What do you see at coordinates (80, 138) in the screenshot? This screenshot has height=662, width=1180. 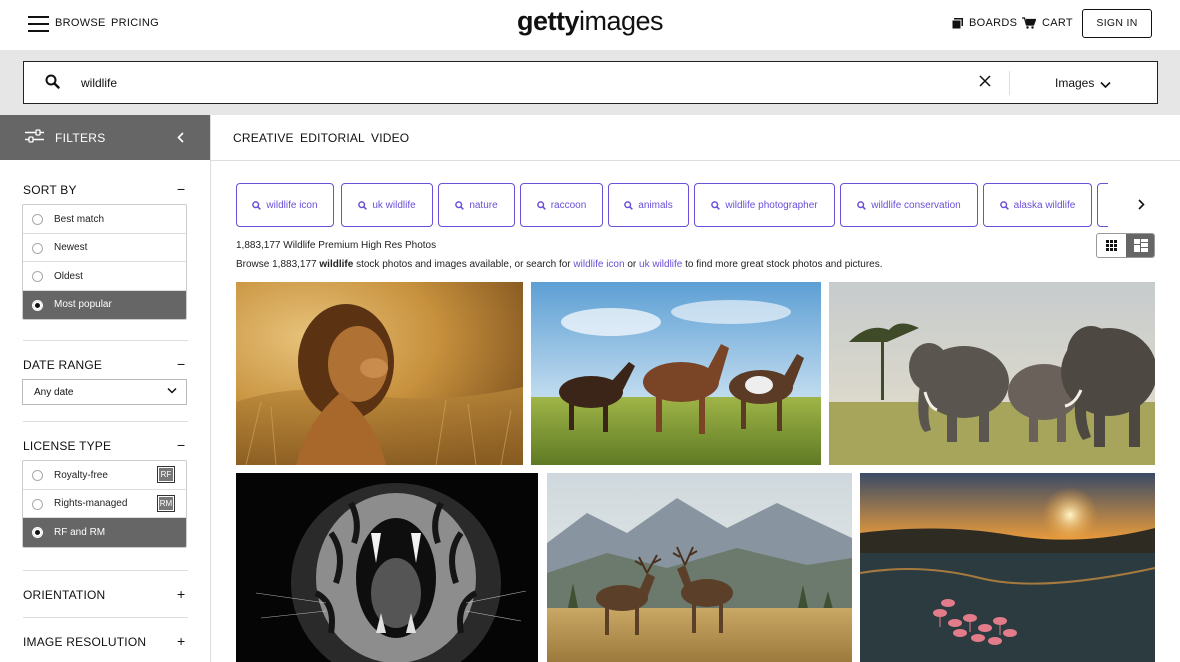 I see `filters-label: FILTERS` at bounding box center [80, 138].